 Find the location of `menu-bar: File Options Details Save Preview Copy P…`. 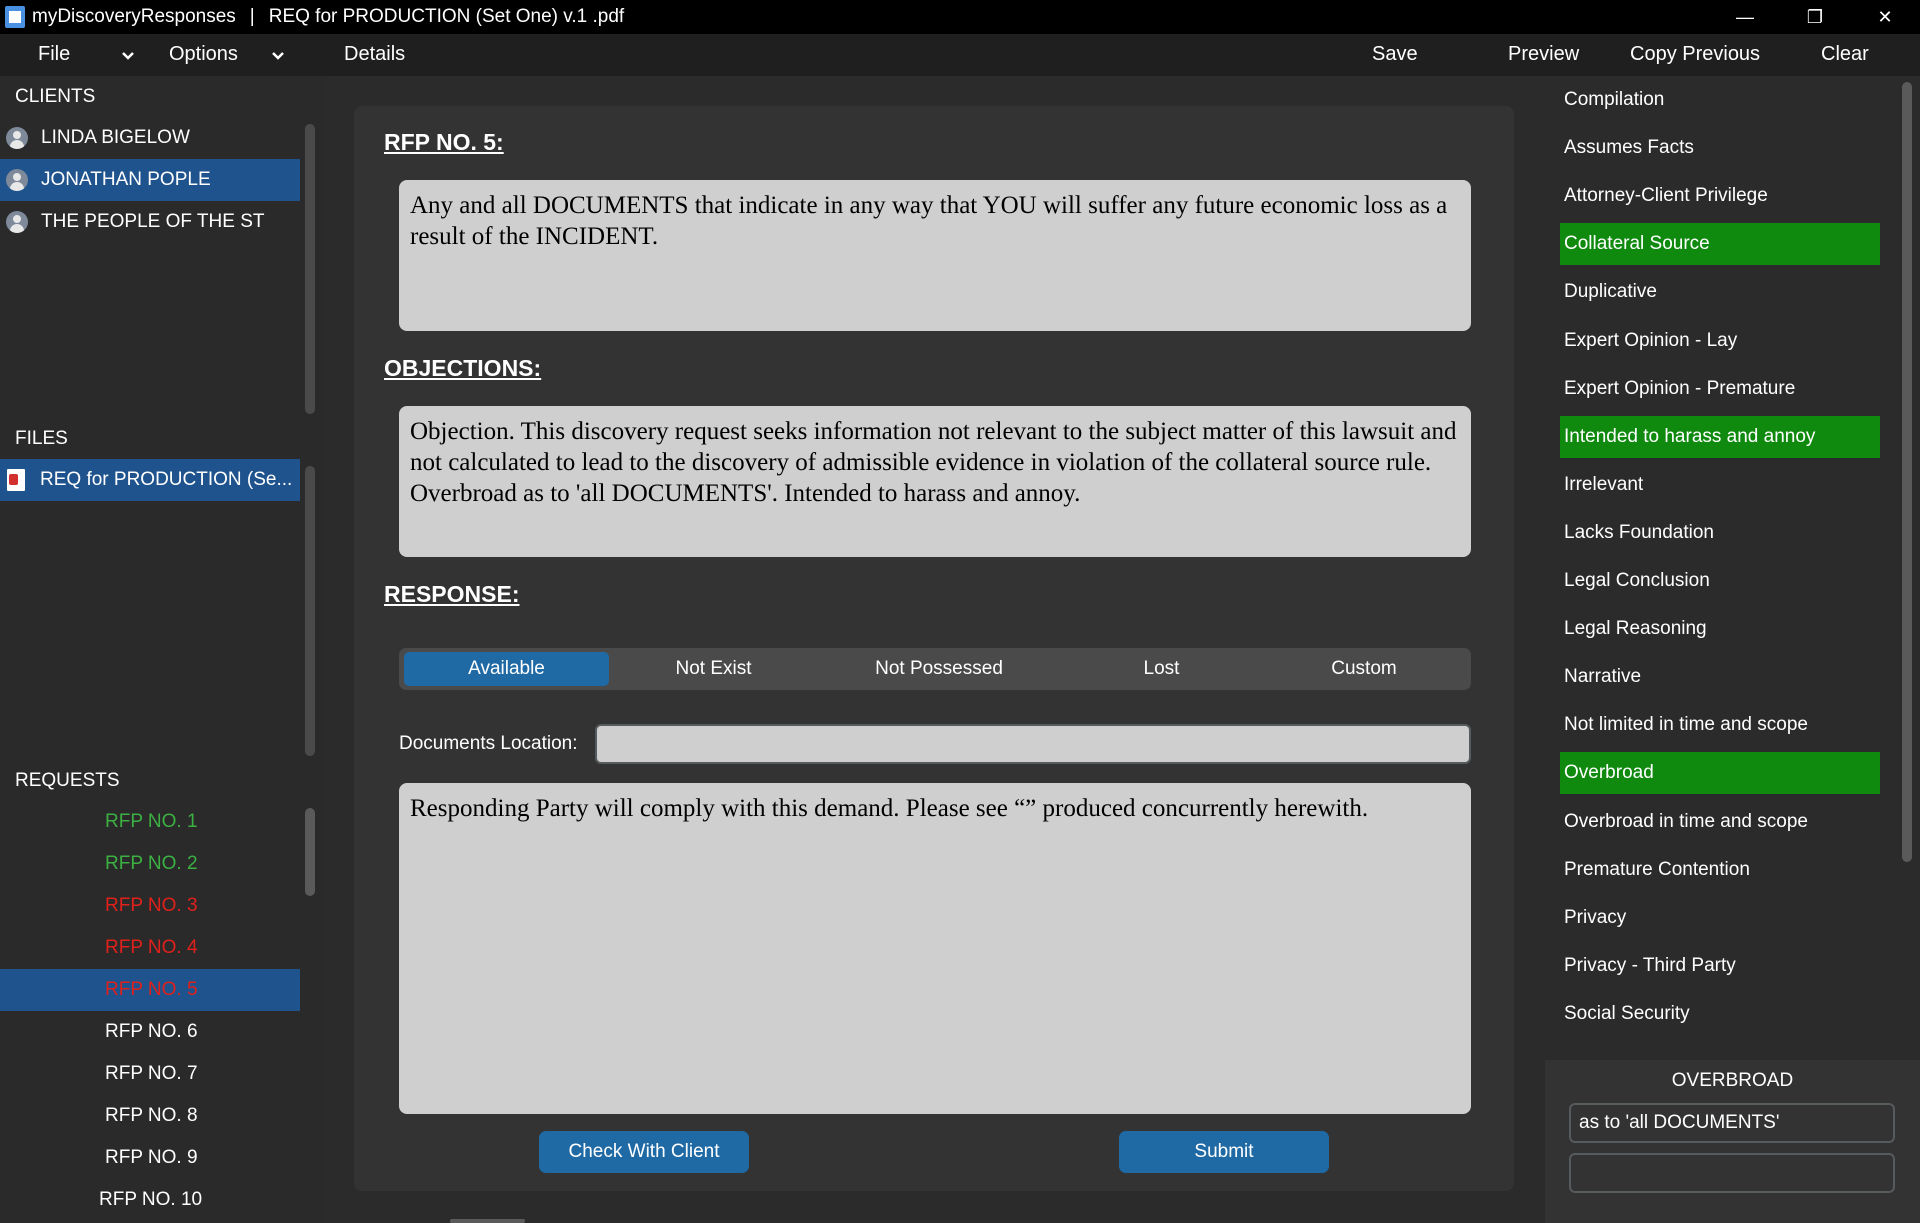

menu-bar: File Options Details Save Preview Copy P… is located at coordinates (960, 55).